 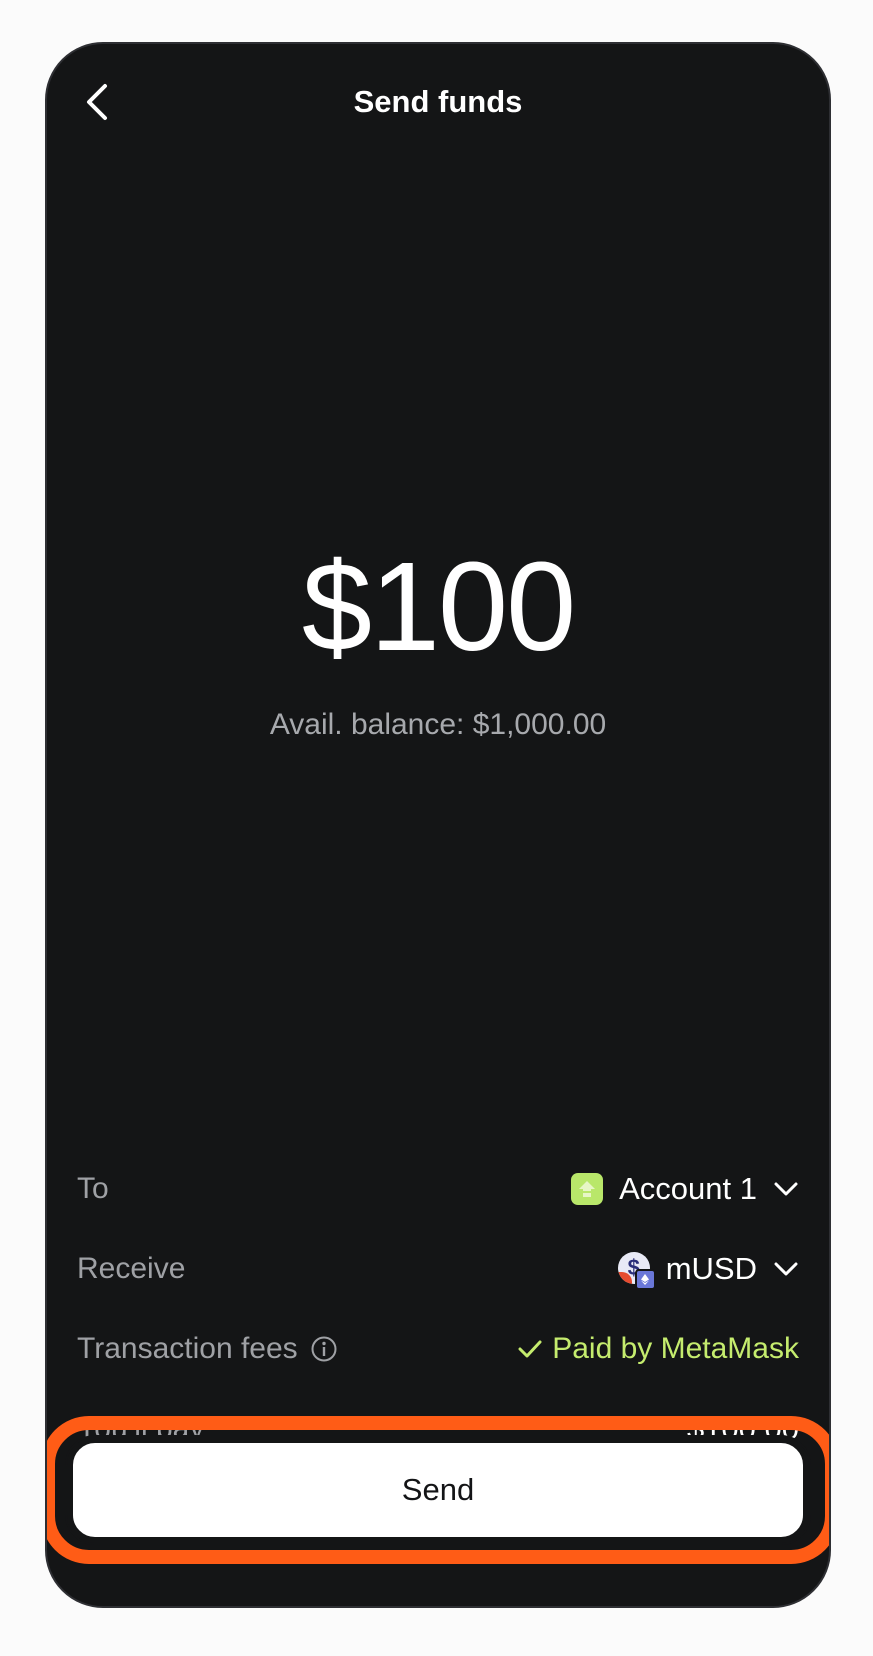 I want to click on receive-label: Receive, so click(x=131, y=1268).